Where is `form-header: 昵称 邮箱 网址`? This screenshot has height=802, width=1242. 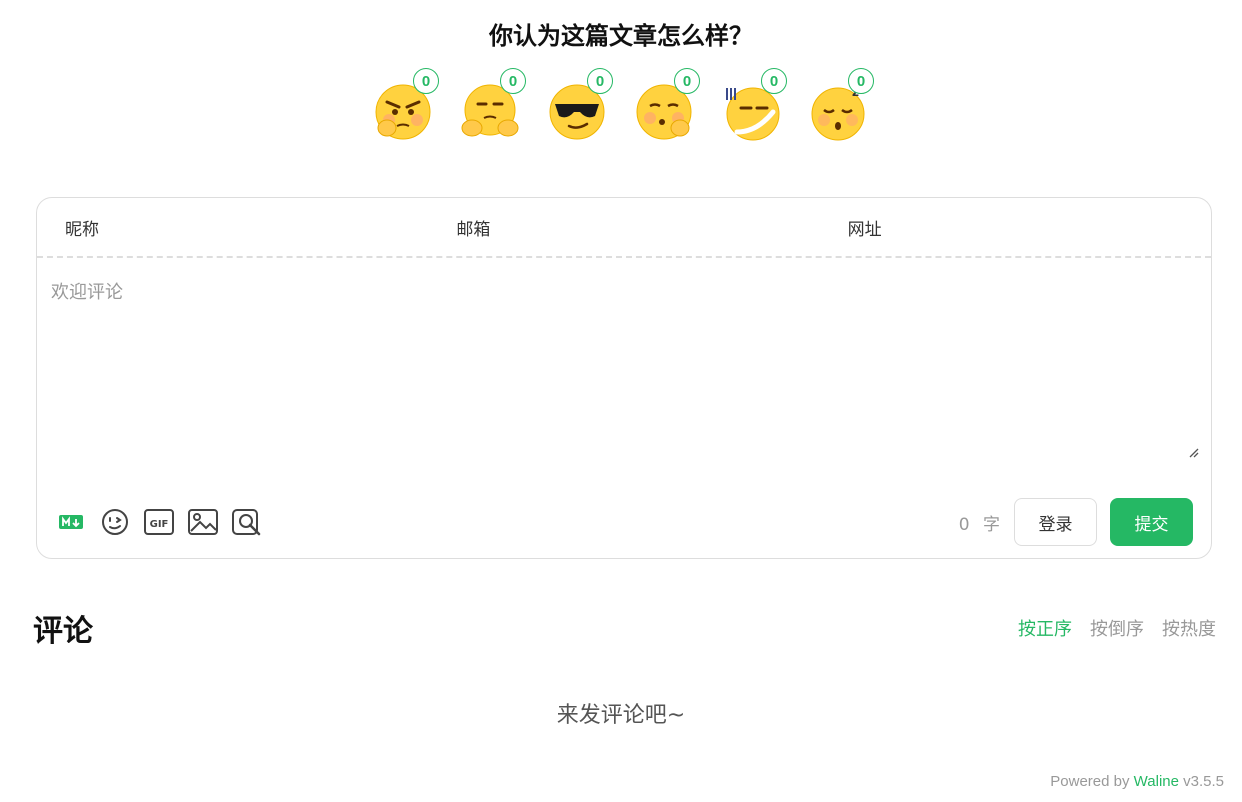
form-header: 昵称 邮箱 网址 is located at coordinates (624, 228).